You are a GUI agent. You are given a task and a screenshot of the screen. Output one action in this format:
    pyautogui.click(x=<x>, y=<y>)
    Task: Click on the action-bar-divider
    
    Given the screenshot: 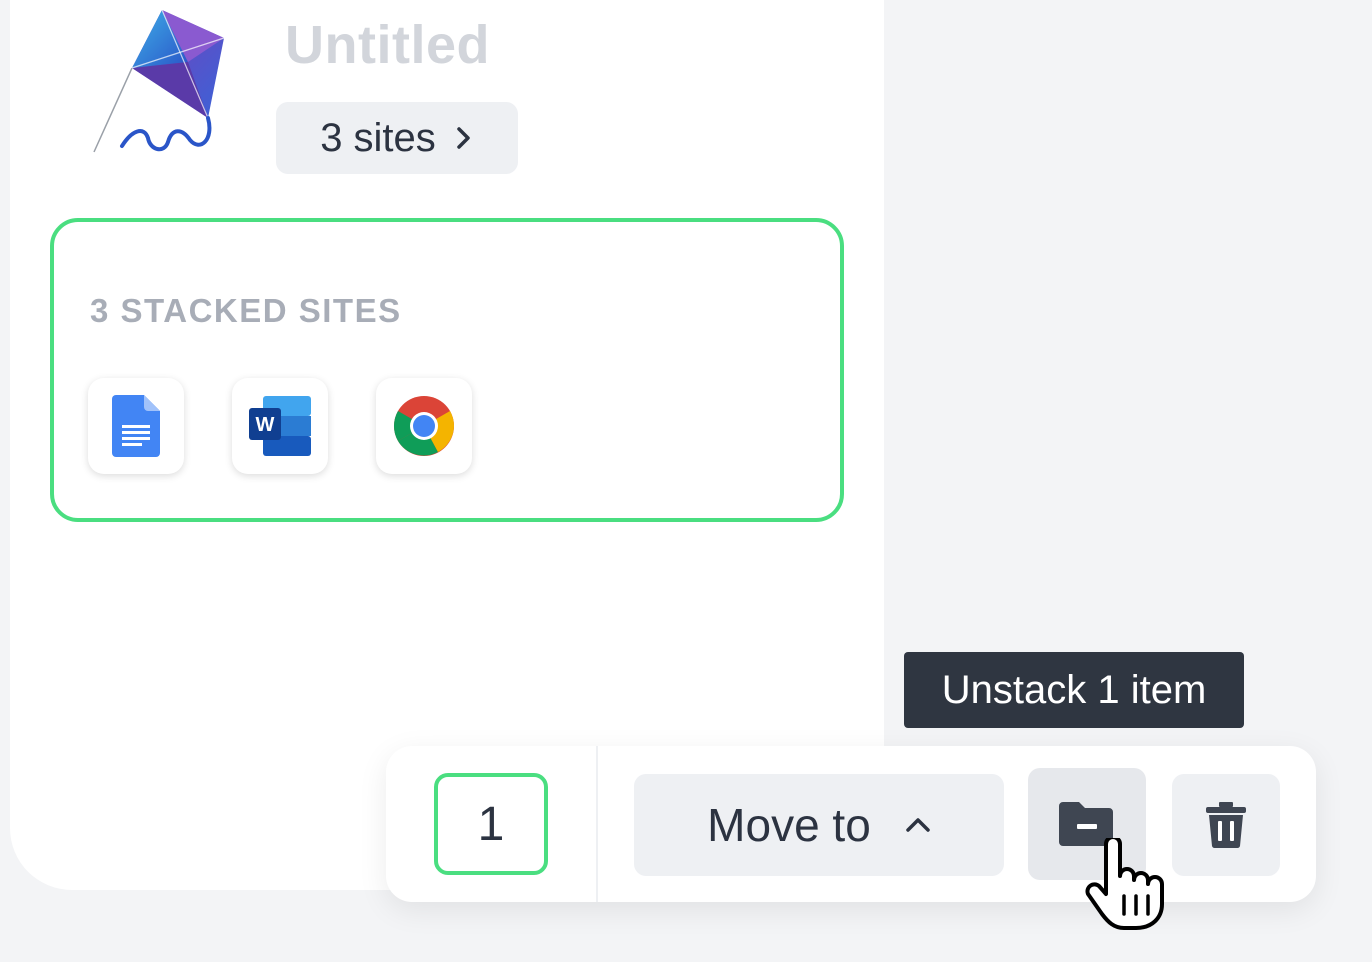 What is the action you would take?
    pyautogui.click(x=597, y=824)
    